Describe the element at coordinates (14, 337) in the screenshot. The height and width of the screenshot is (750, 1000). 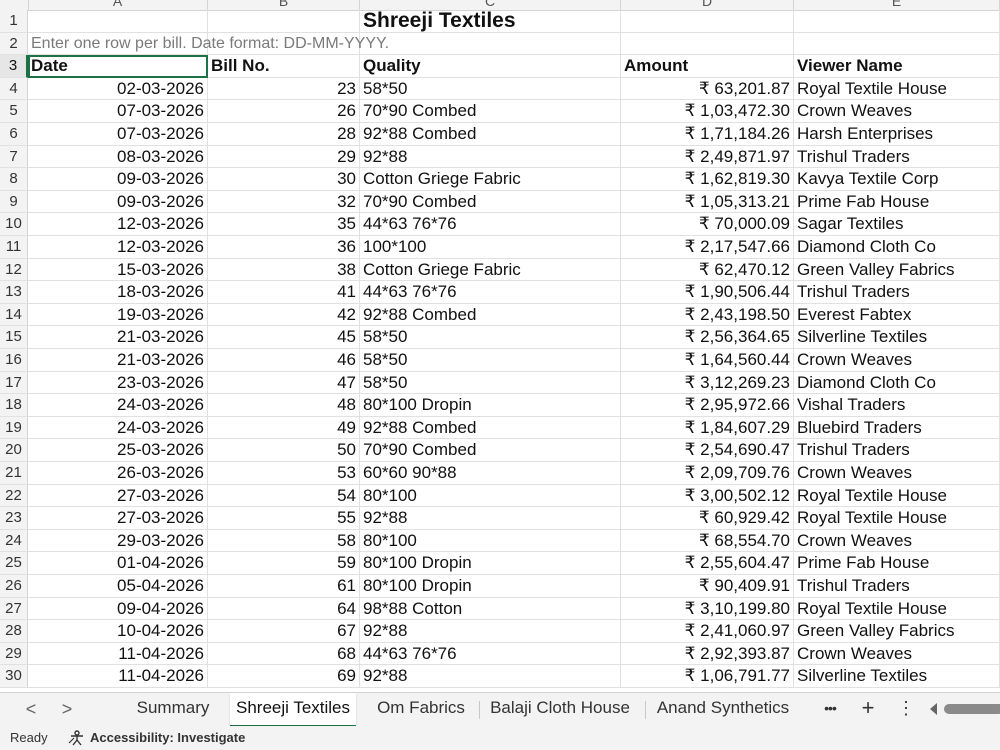
I see `row-number: 15` at that location.